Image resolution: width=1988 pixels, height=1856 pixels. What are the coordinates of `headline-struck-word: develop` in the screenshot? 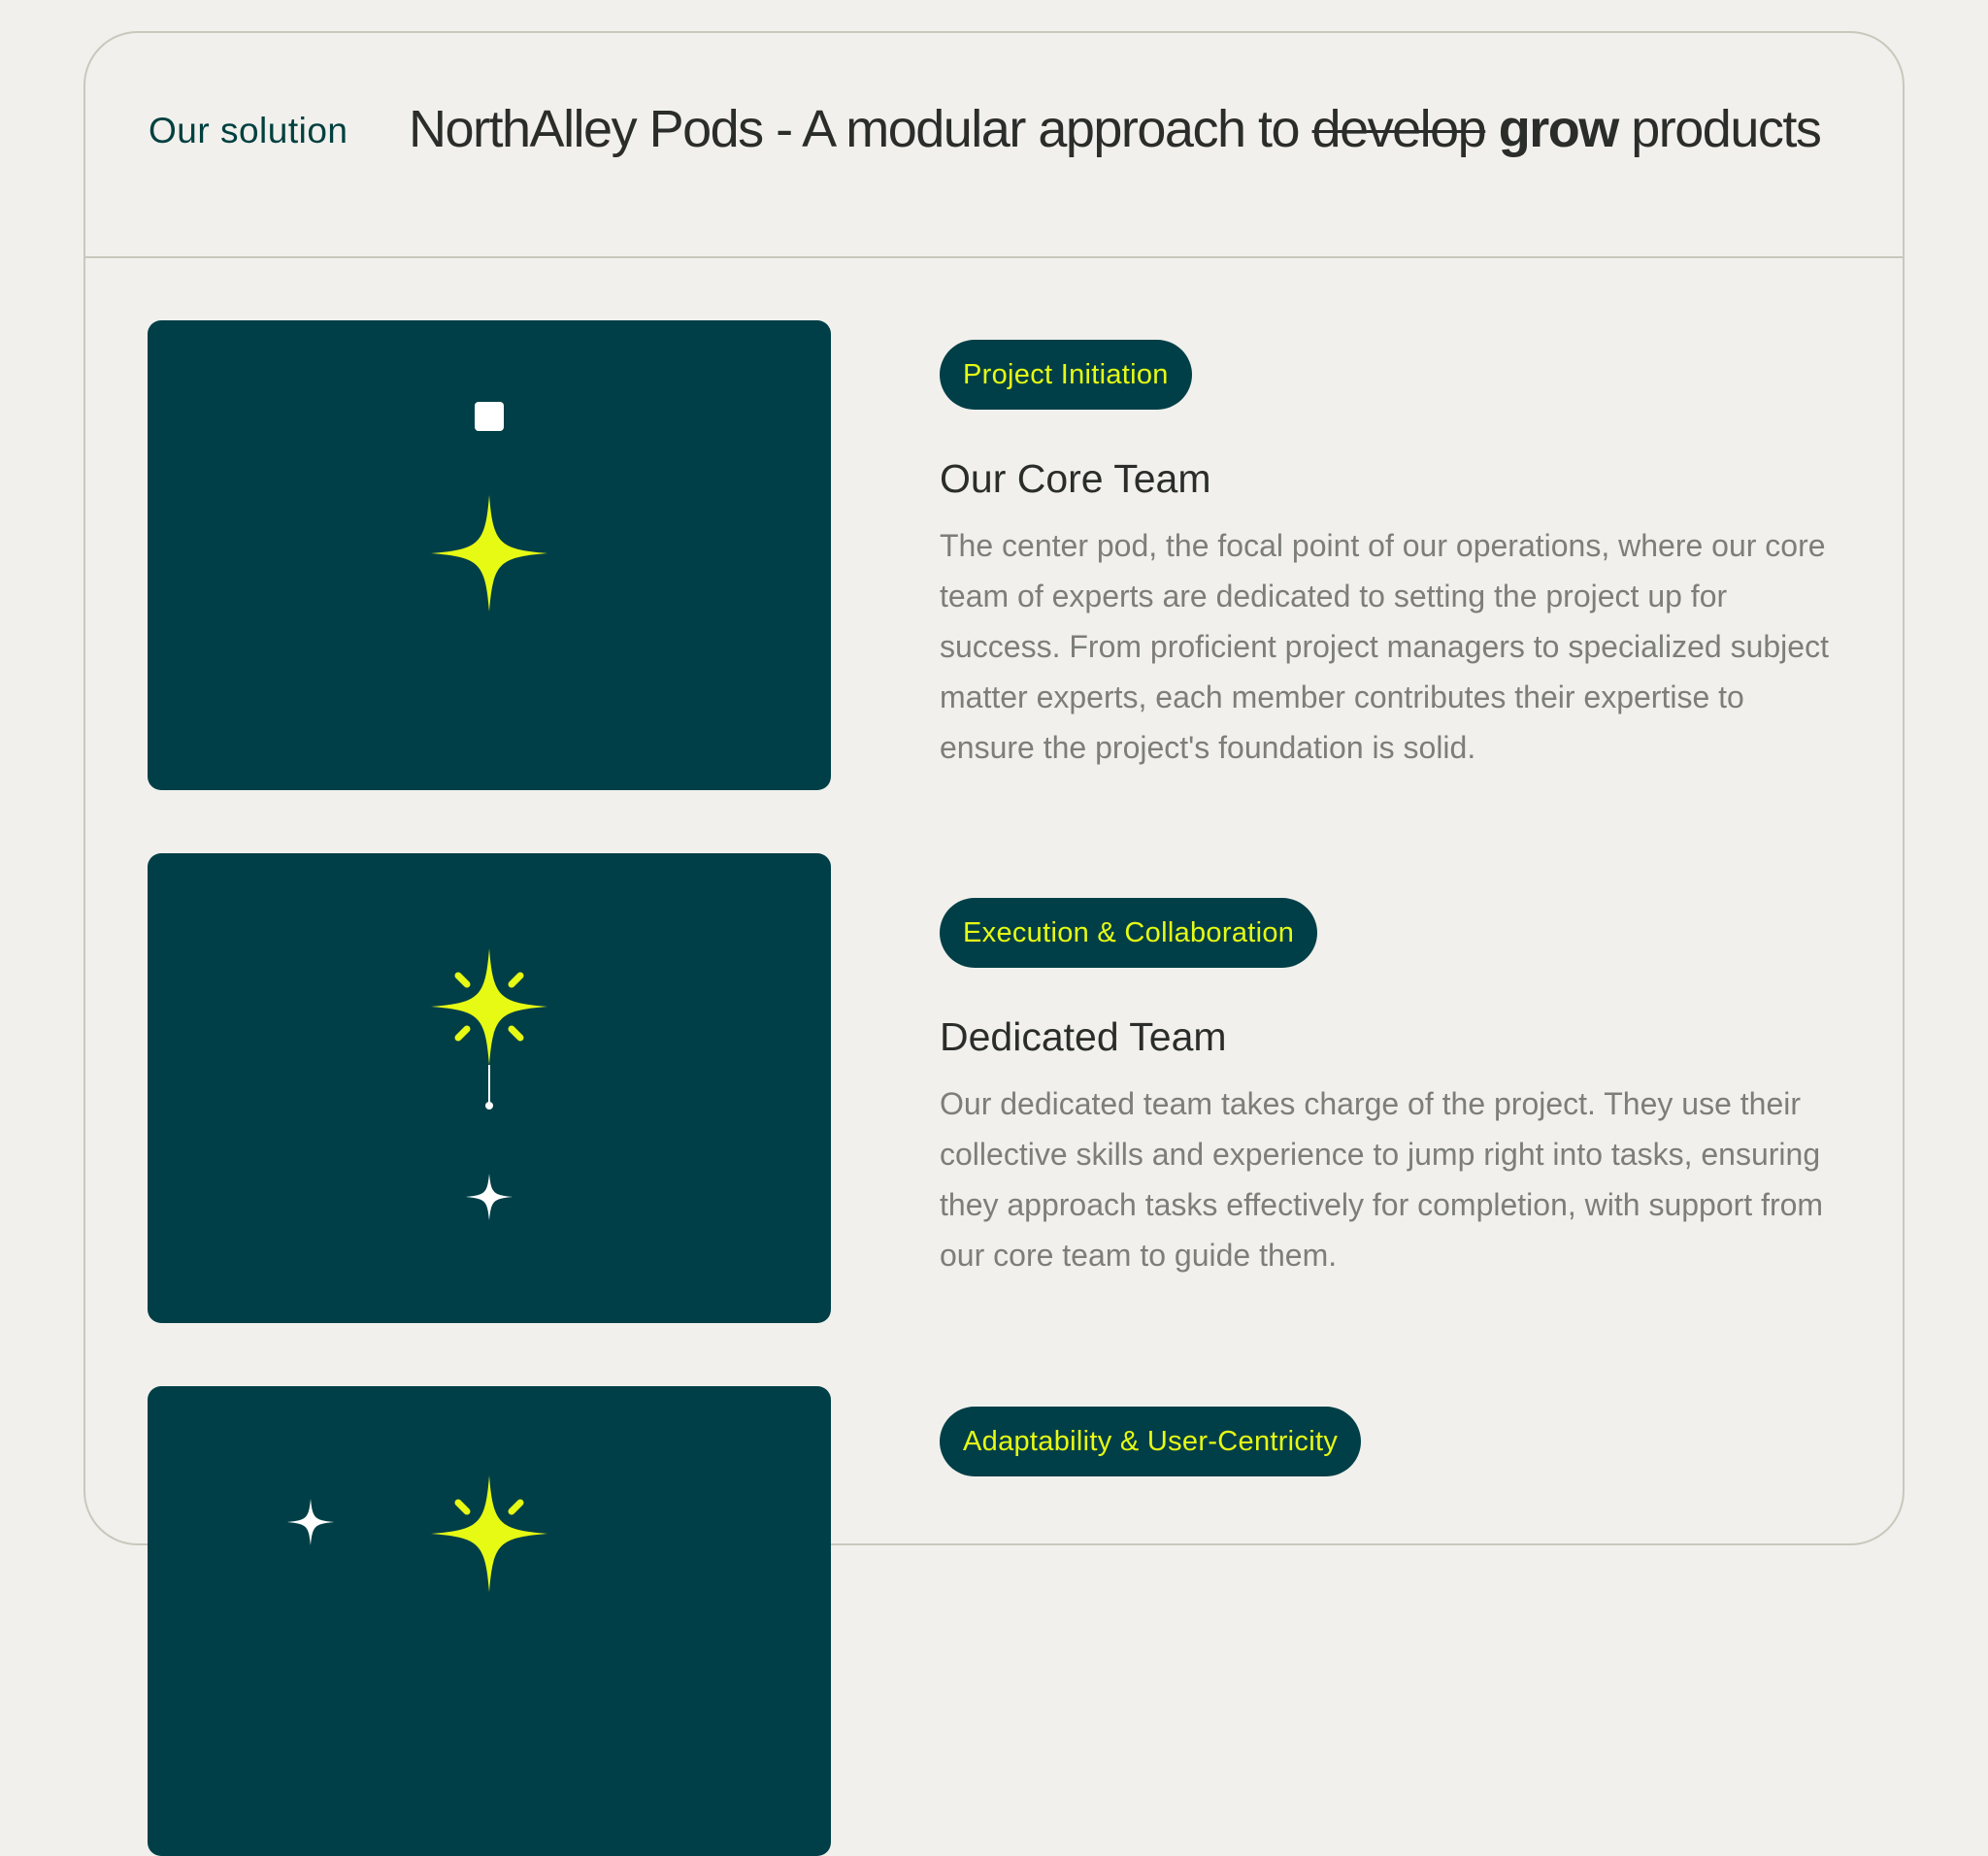 It's located at (1399, 129).